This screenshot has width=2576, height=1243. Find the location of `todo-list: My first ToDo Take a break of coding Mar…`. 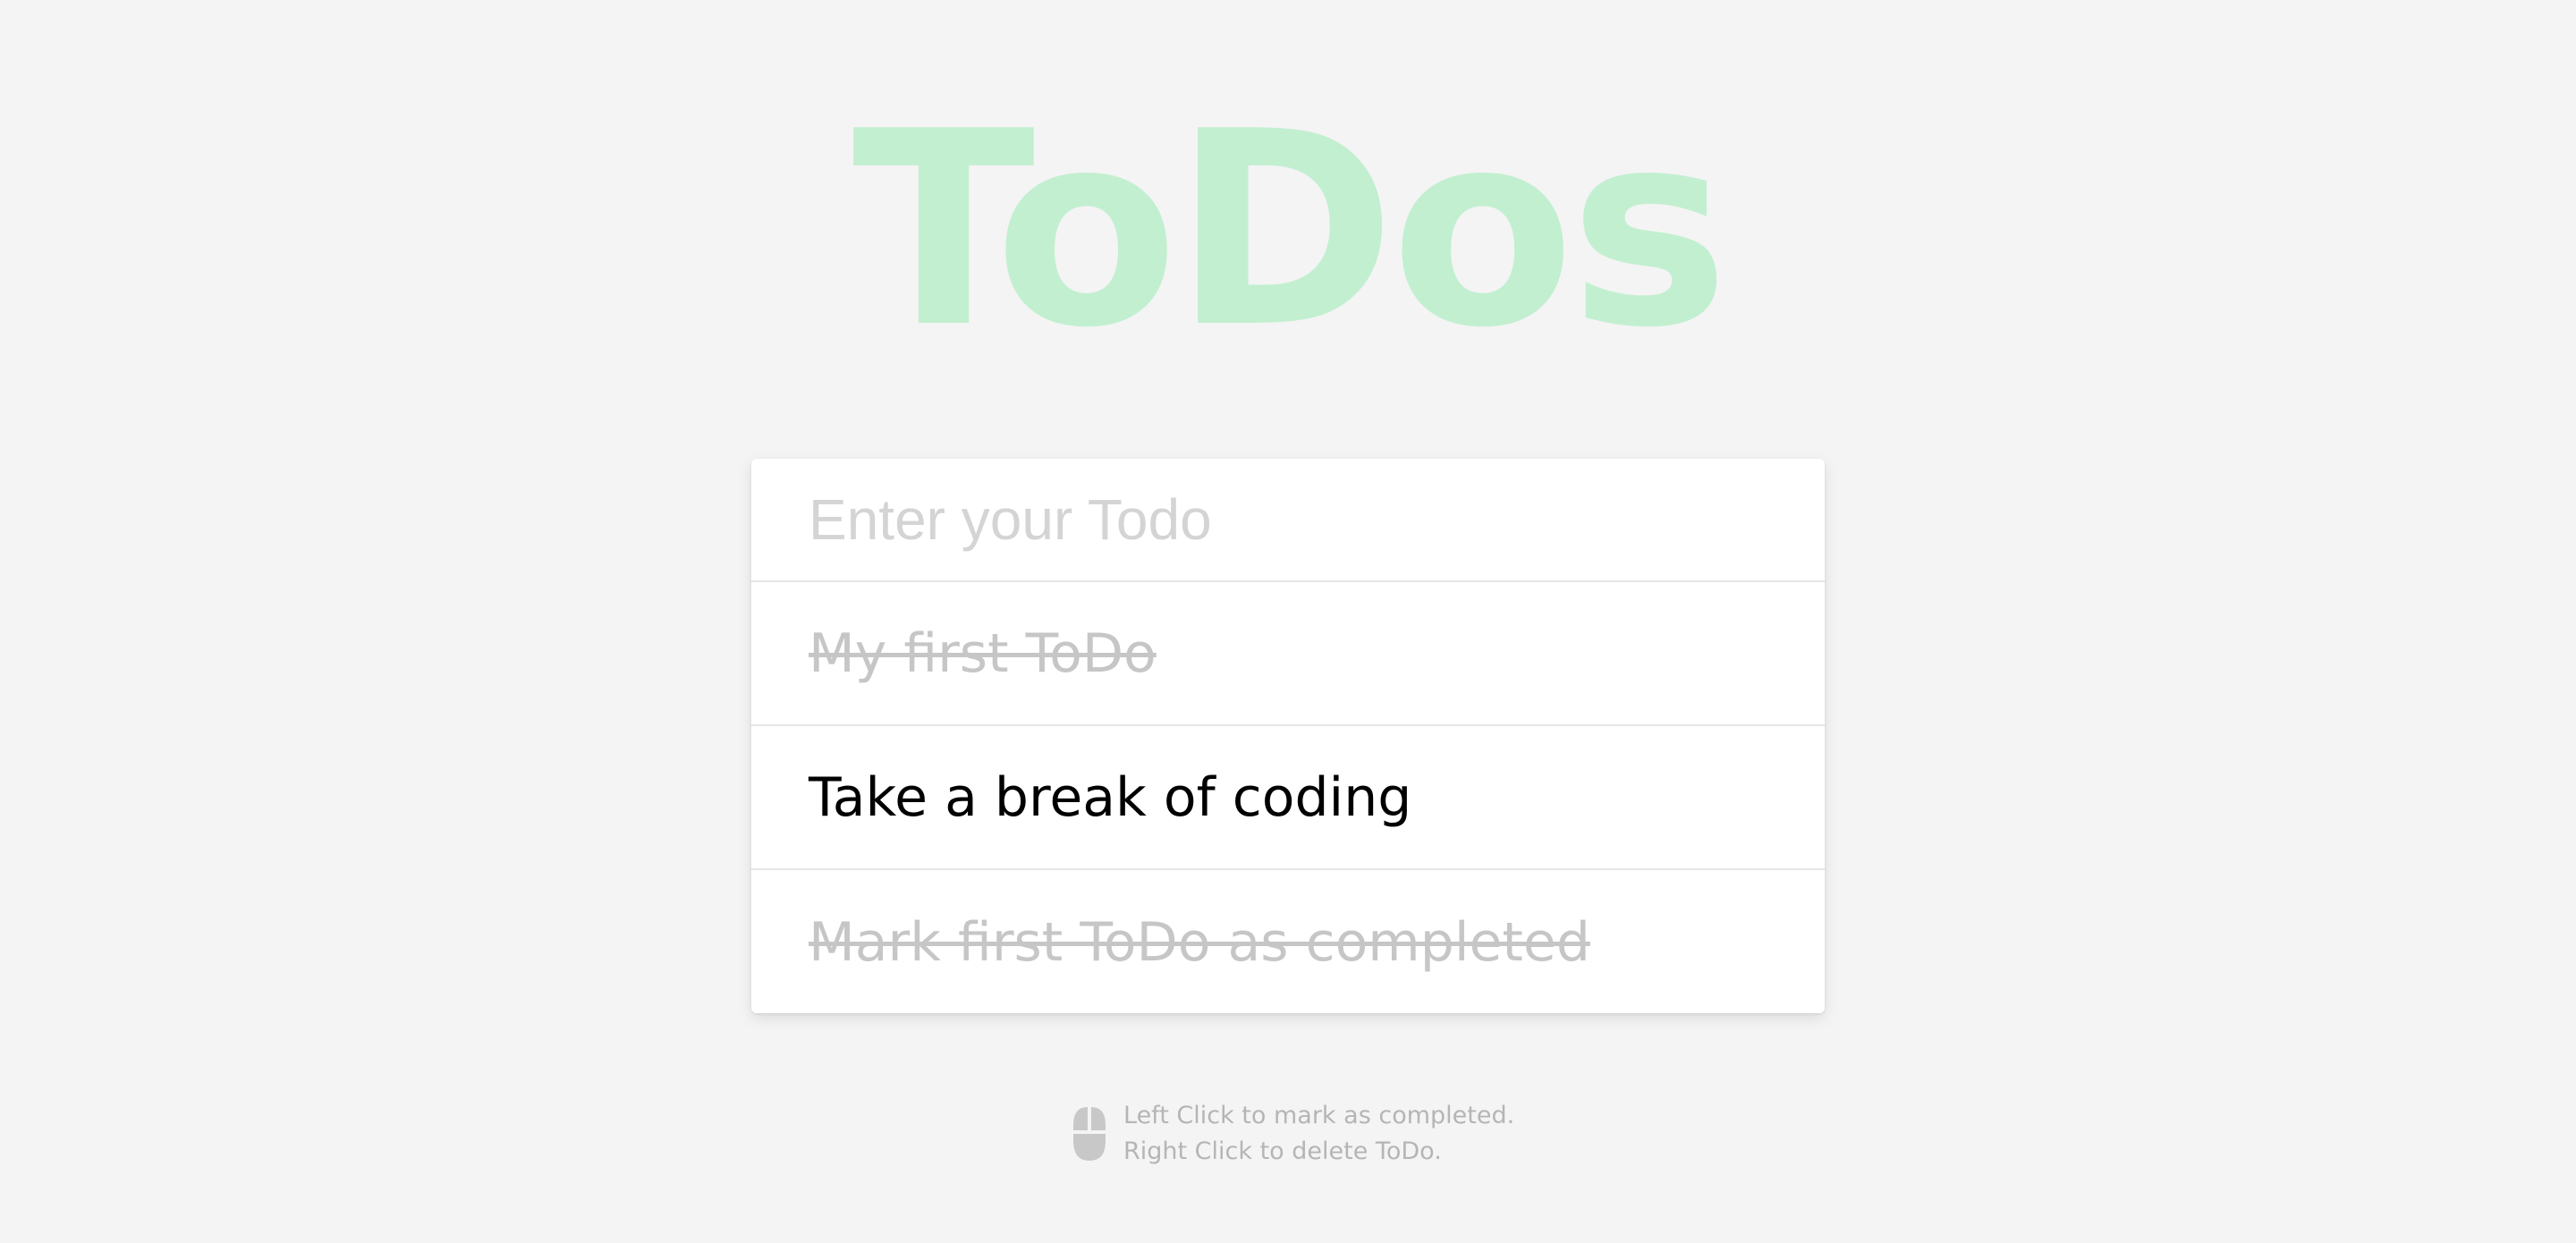

todo-list: My first ToDo Take a break of coding Mar… is located at coordinates (1288, 797).